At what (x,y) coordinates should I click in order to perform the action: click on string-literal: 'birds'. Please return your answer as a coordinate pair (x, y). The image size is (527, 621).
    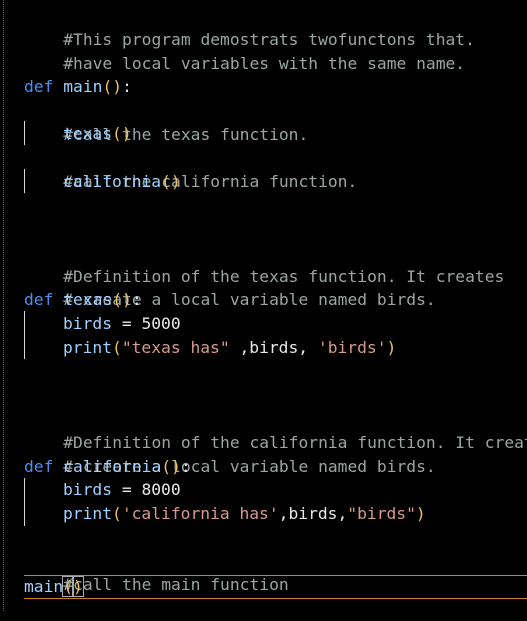
    Looking at the image, I should click on (352, 347).